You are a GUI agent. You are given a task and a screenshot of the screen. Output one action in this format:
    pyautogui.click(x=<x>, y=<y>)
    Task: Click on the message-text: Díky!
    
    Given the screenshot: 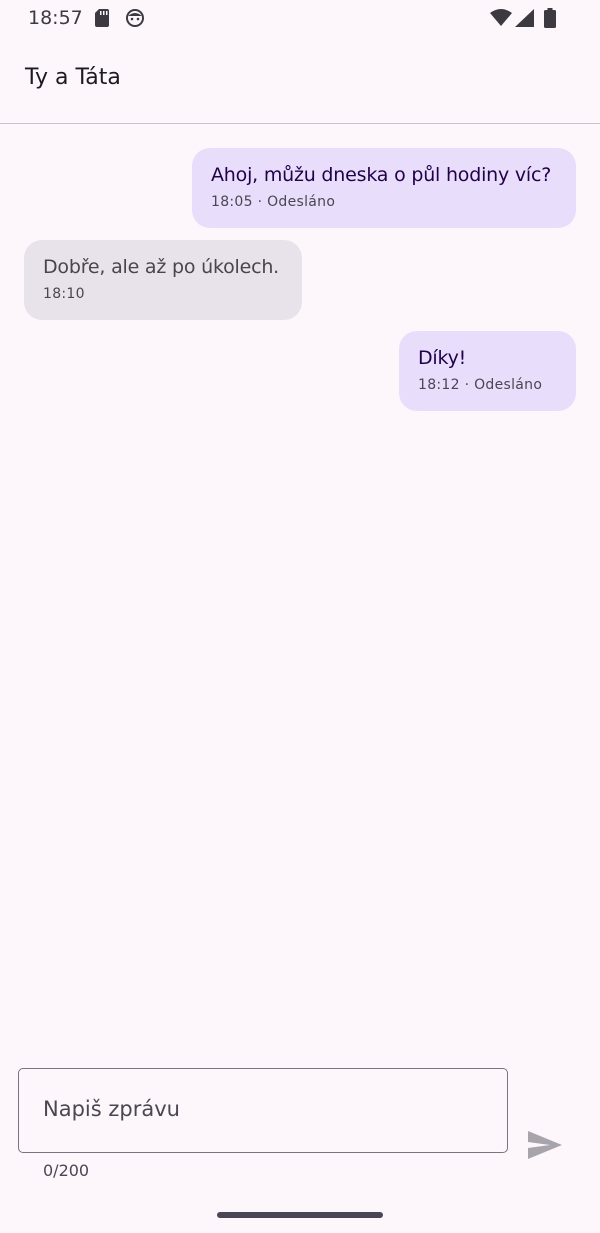 What is the action you would take?
    pyautogui.click(x=442, y=358)
    